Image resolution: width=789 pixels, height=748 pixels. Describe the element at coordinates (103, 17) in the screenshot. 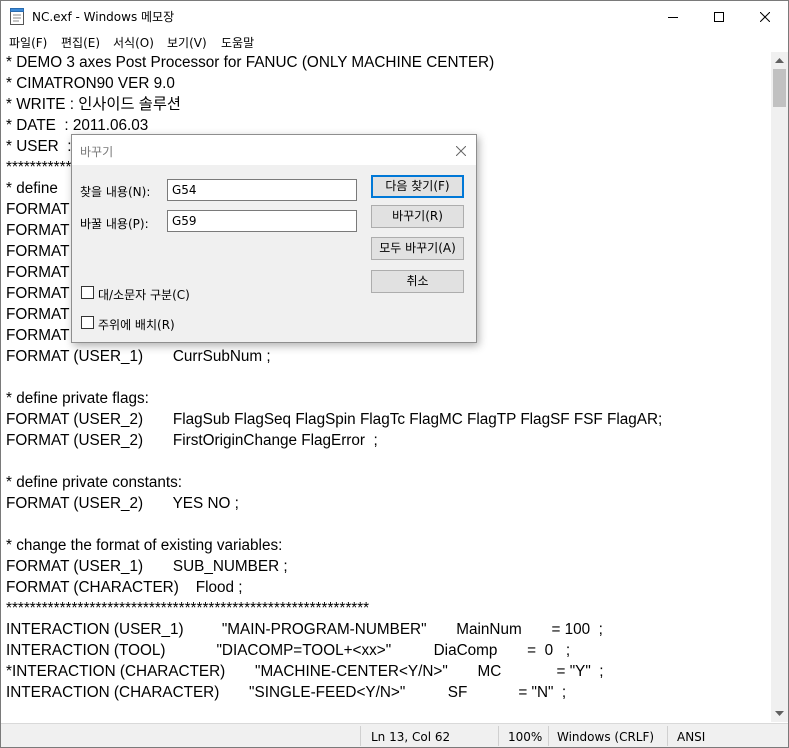

I see `window-title: NC.exf - Windows 메모장` at that location.